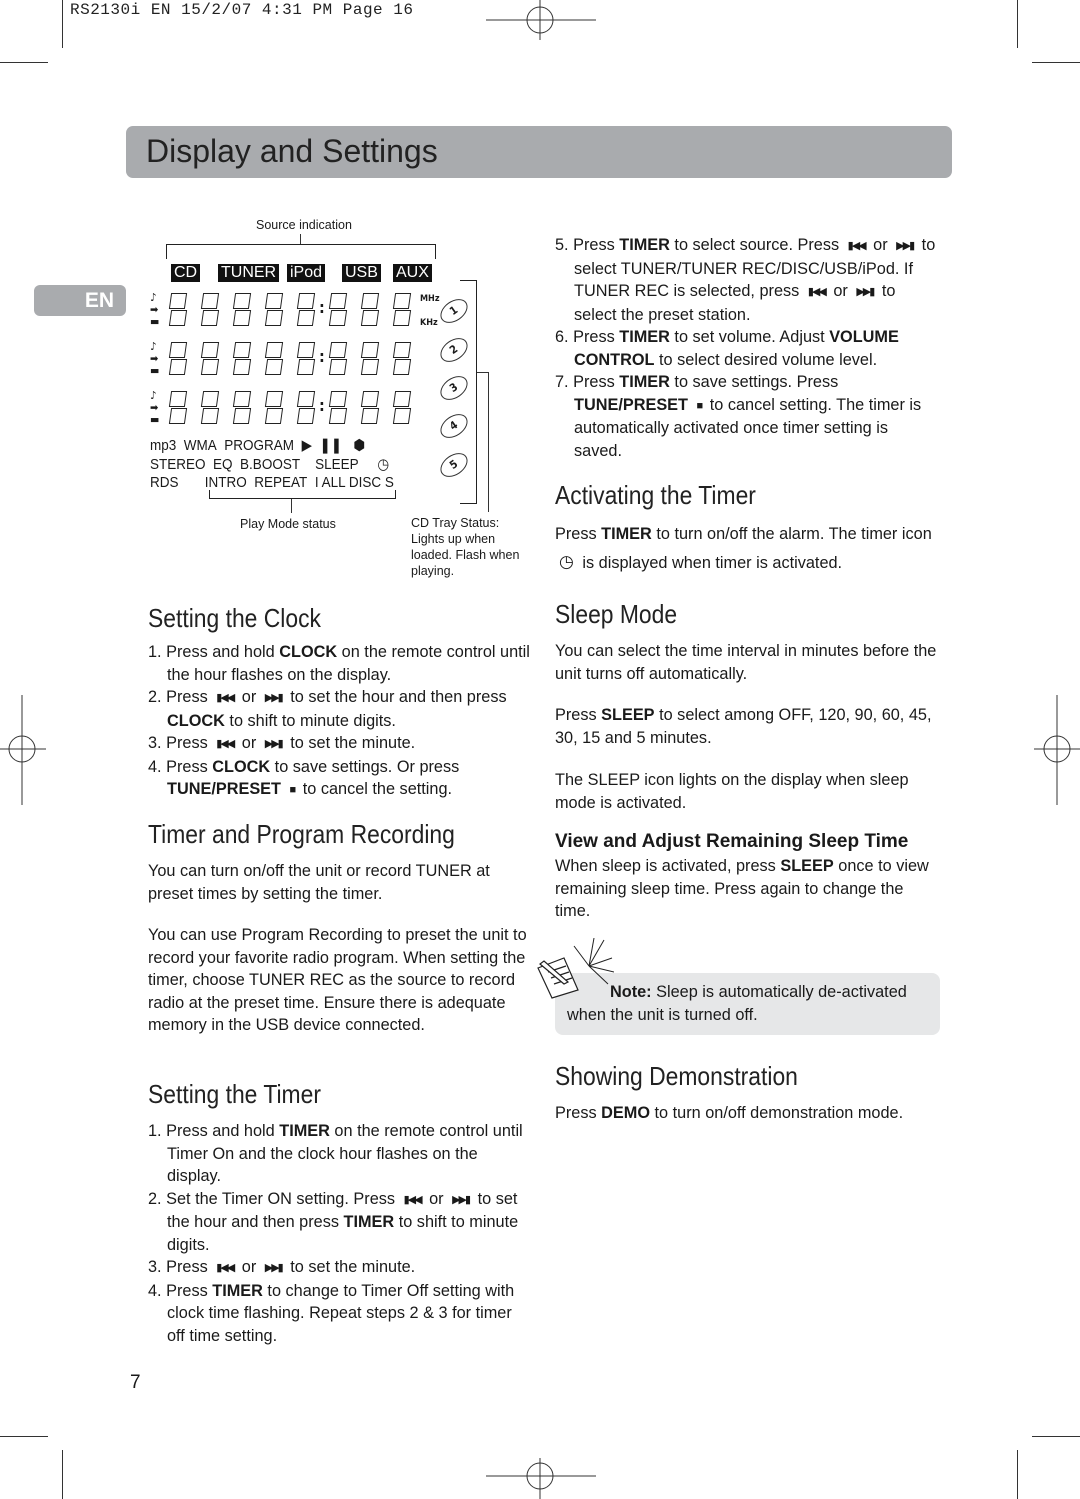  What do you see at coordinates (337, 464) in the screenshot?
I see `sleep-indicator: SLEEP` at bounding box center [337, 464].